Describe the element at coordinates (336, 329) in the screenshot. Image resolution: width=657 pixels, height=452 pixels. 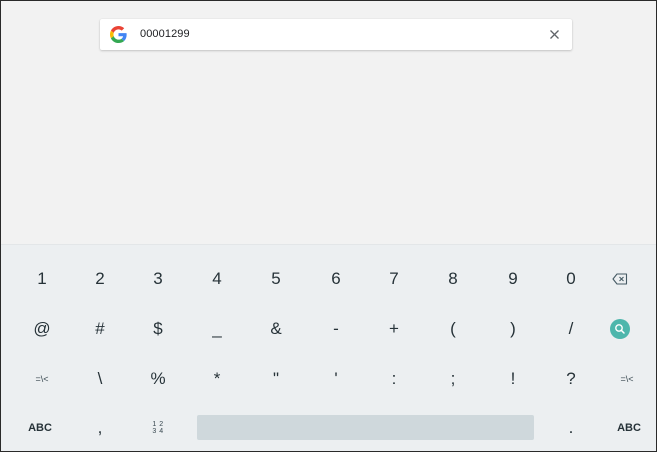
I see `key-minus: -` at that location.